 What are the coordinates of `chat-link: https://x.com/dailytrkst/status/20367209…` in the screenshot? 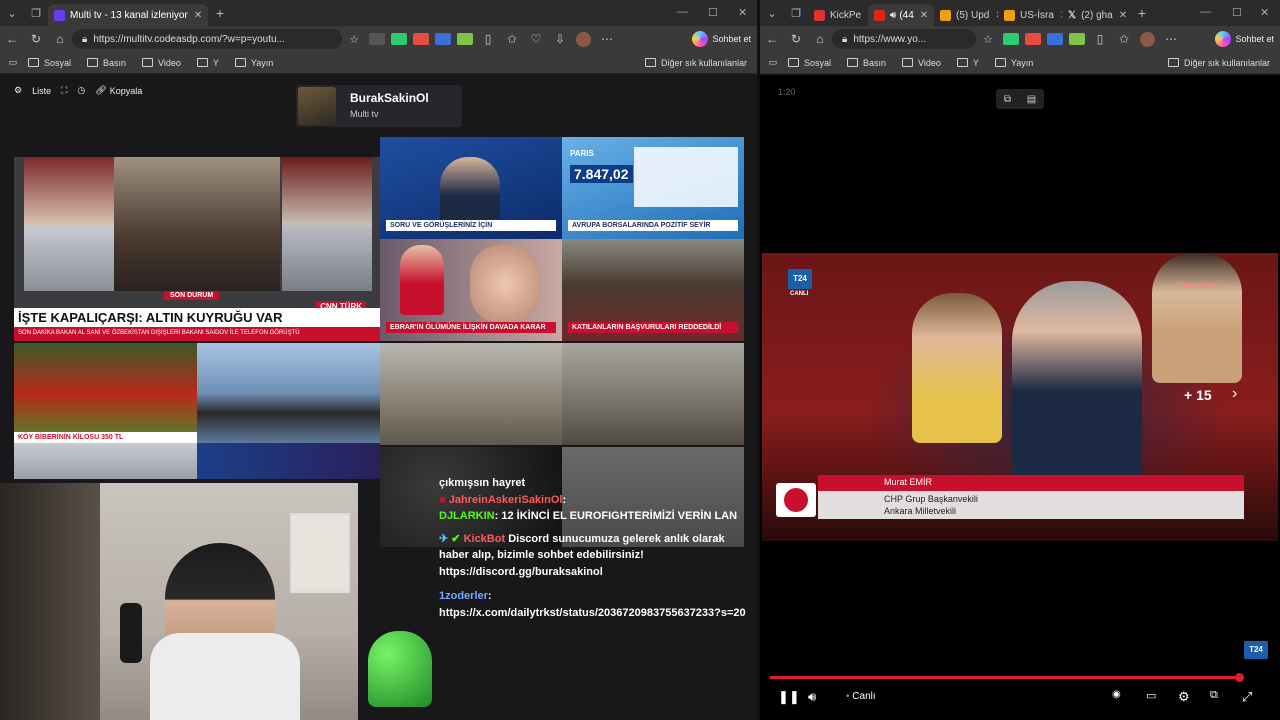 It's located at (592, 613).